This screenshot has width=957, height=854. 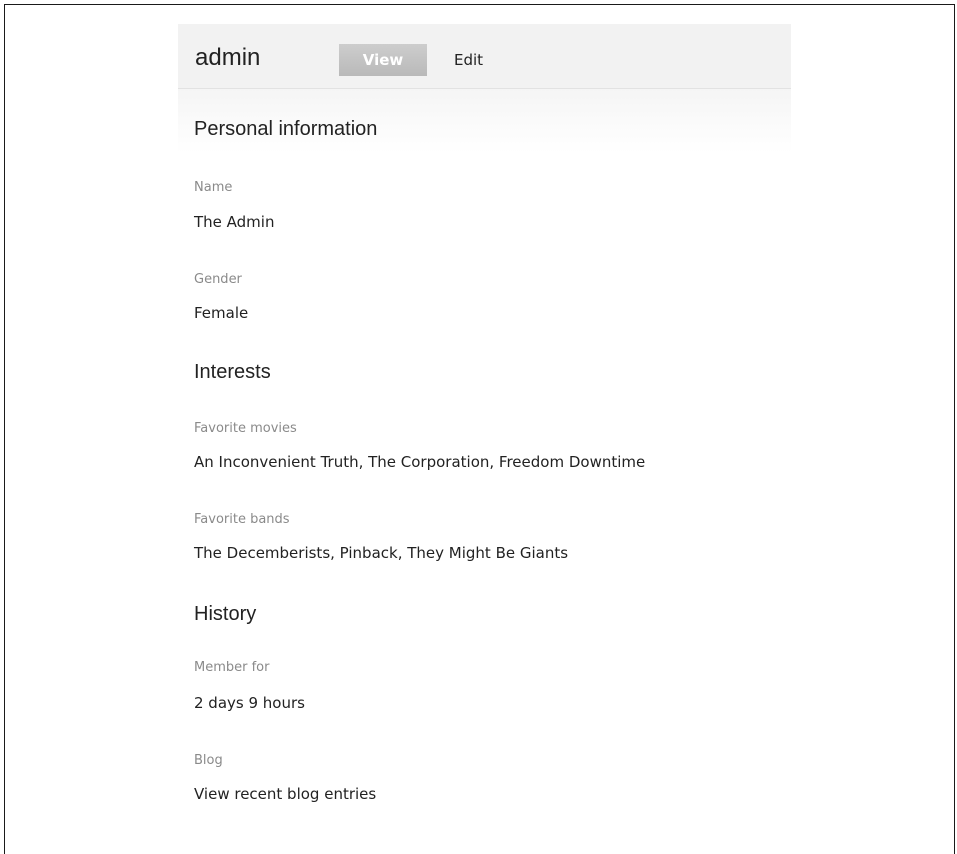 I want to click on tab-view: View, so click(x=383, y=60).